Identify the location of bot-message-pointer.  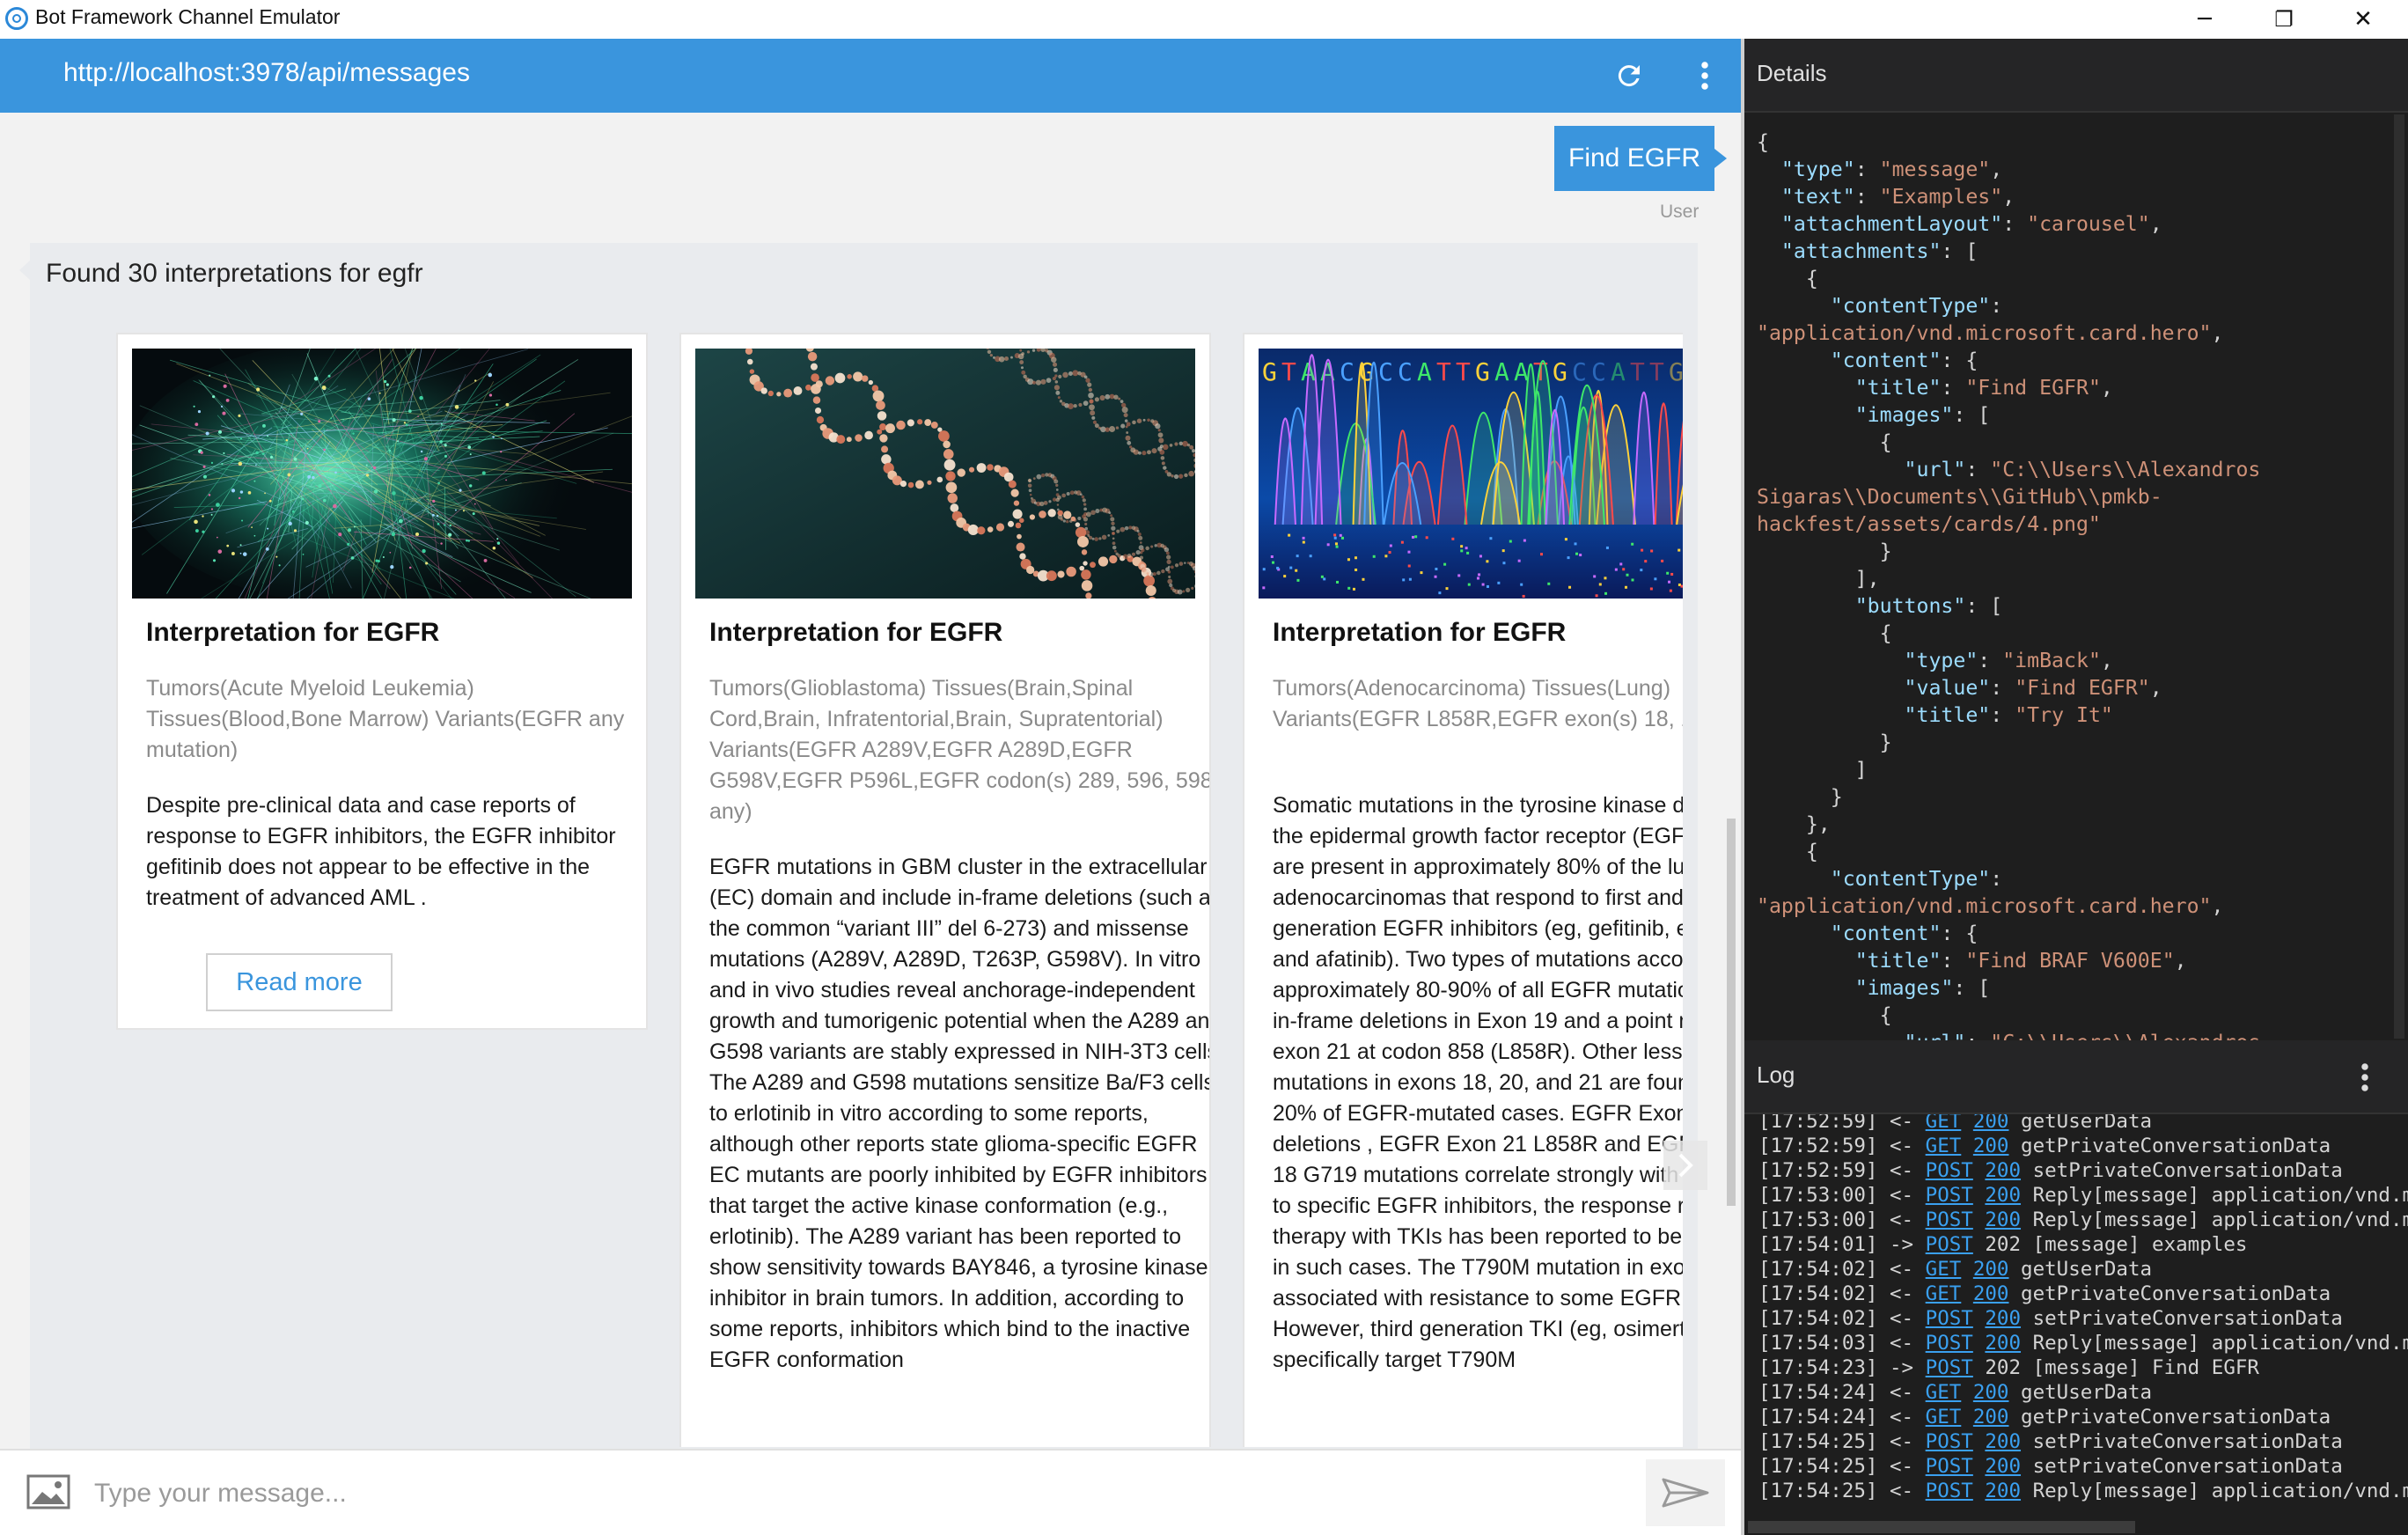
(24, 270).